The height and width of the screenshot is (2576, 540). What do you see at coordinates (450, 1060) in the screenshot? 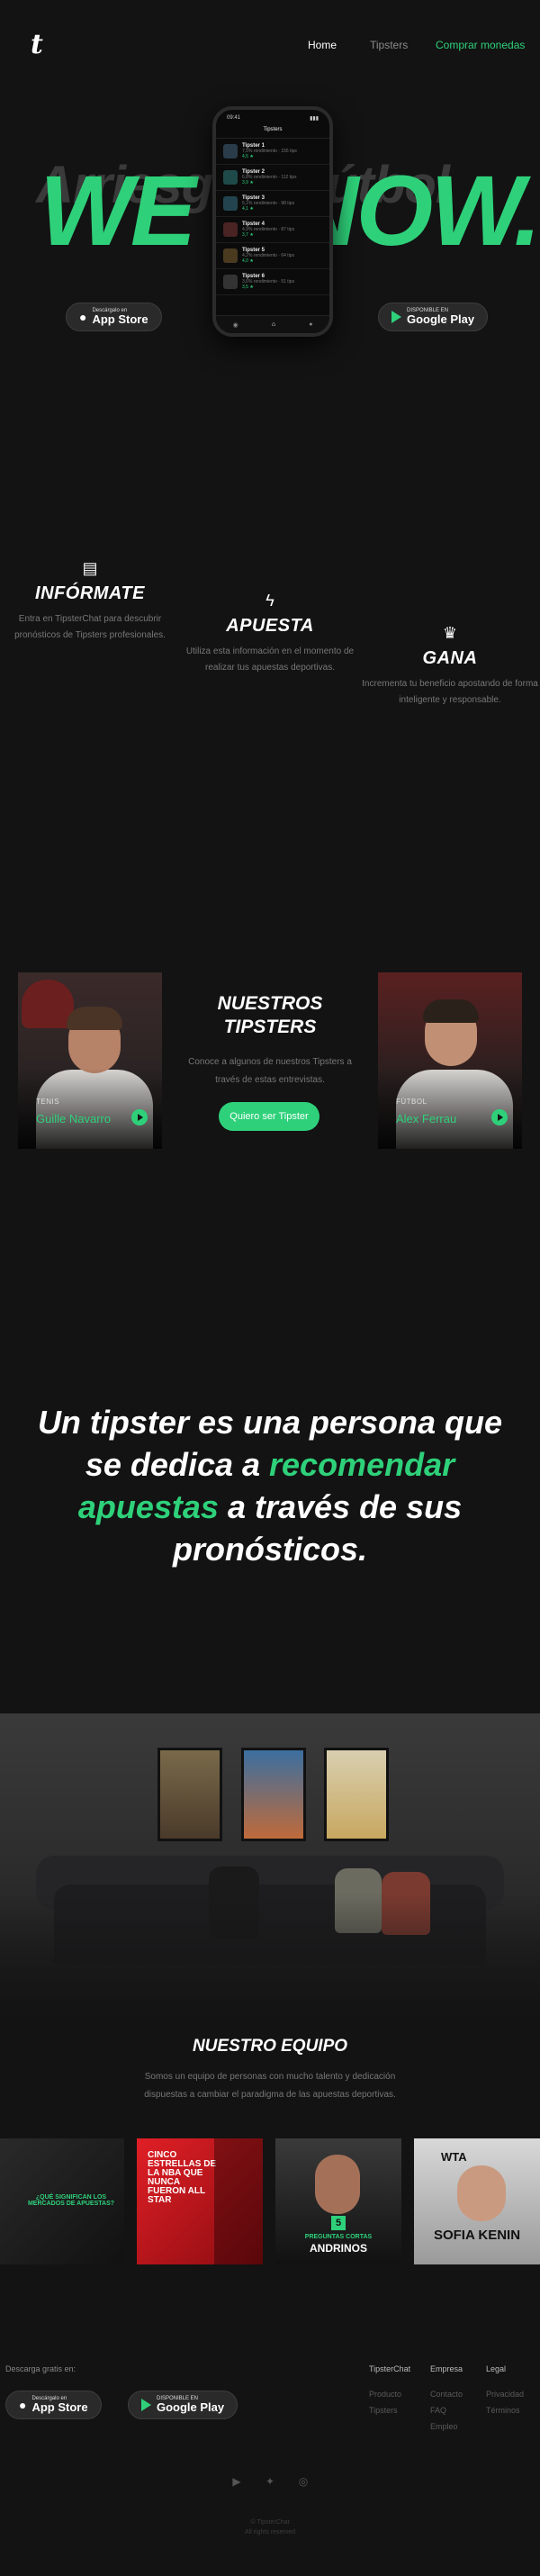
I see `tipster-card: FÚTBOL Alex Ferrau` at bounding box center [450, 1060].